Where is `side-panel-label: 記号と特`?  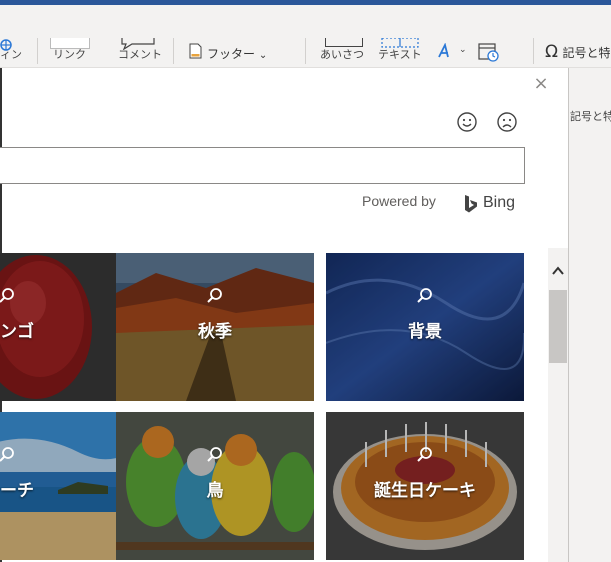 side-panel-label: 記号と特 is located at coordinates (590, 116).